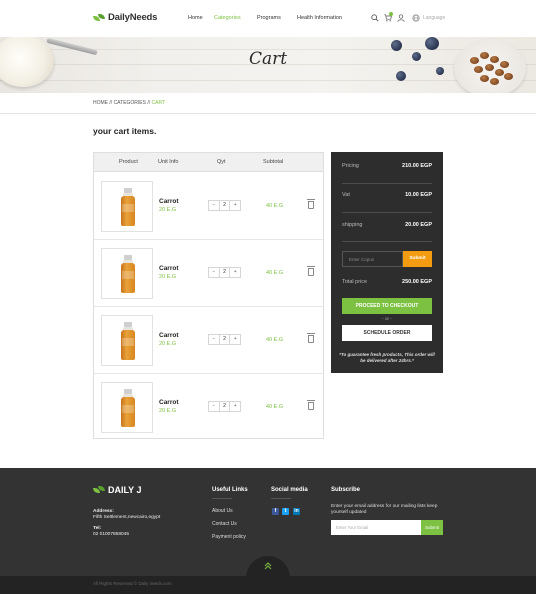 This screenshot has height=594, width=536. I want to click on footer-link-payment-policy: Payment policy, so click(229, 537).